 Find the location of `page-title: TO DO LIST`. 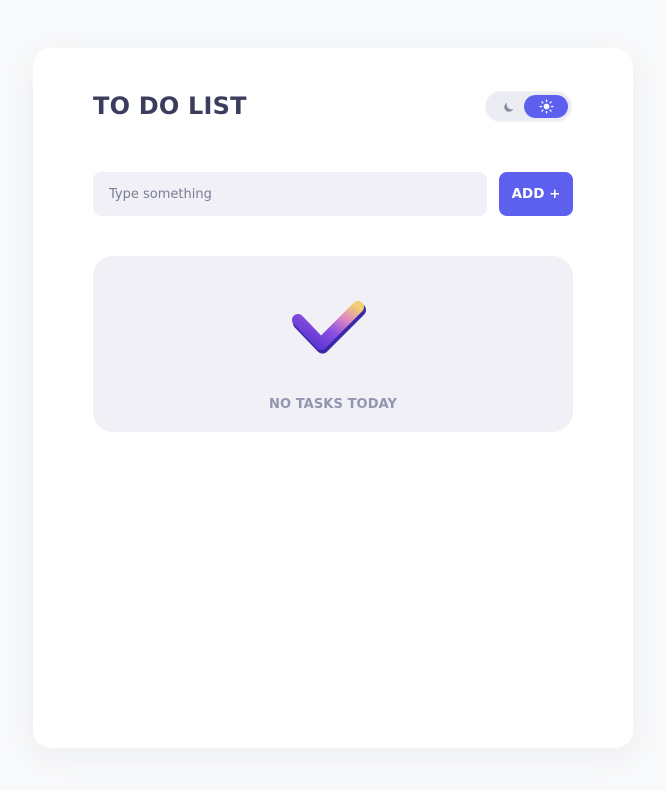

page-title: TO DO LIST is located at coordinates (170, 106).